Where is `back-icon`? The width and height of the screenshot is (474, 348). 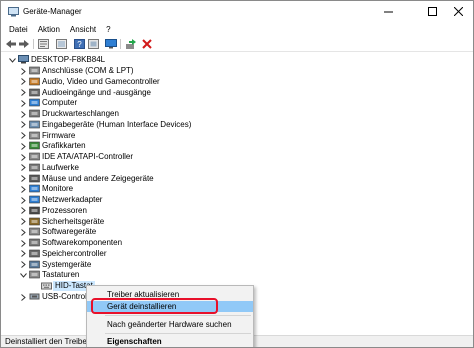
back-icon is located at coordinates (11, 44).